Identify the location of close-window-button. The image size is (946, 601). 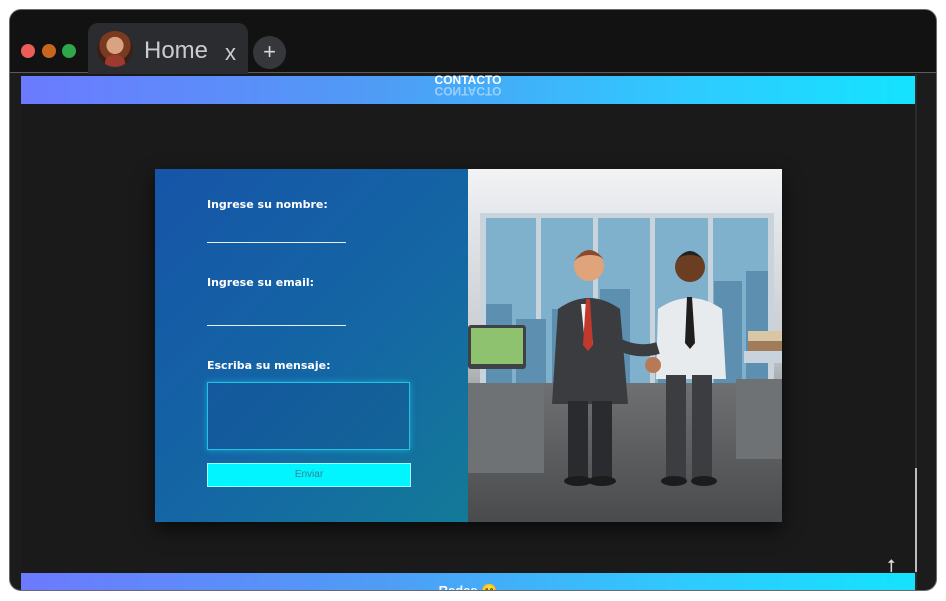
(28, 51).